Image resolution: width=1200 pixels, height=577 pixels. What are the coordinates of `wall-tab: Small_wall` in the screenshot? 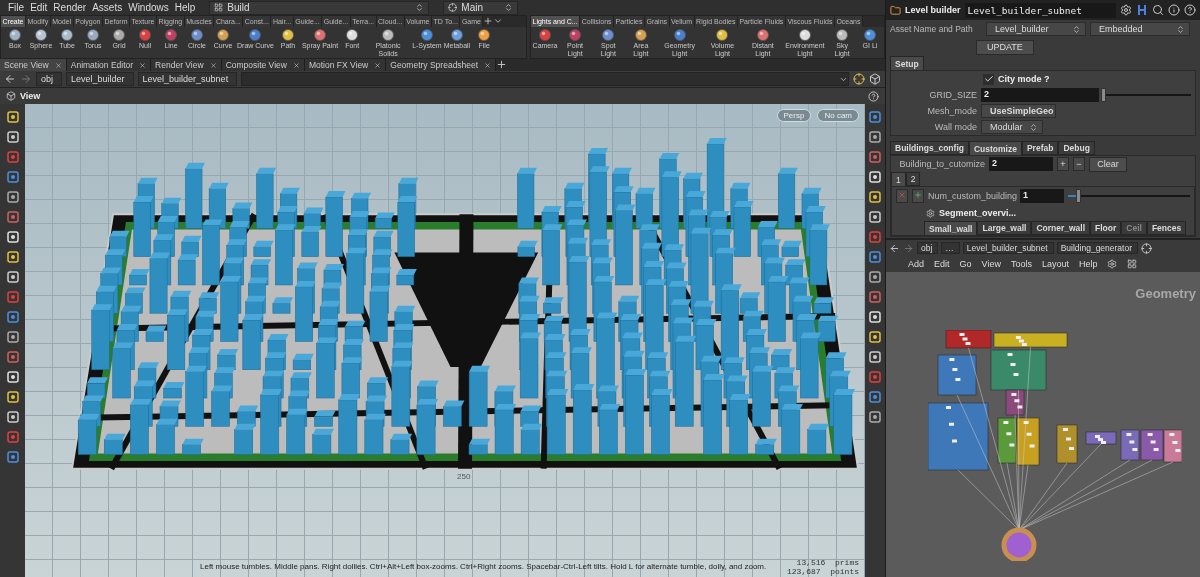 It's located at (951, 228).